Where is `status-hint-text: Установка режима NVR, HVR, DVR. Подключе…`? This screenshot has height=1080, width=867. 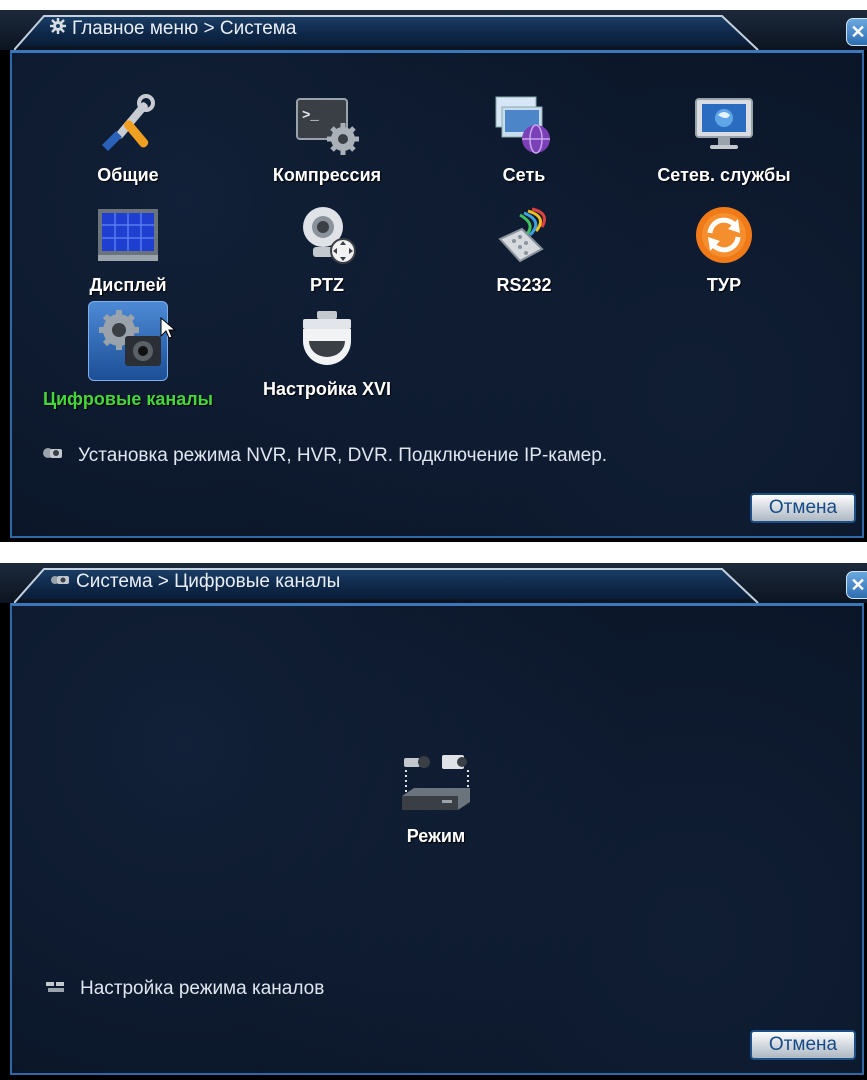 status-hint-text: Установка режима NVR, HVR, DVR. Подключе… is located at coordinates (343, 455).